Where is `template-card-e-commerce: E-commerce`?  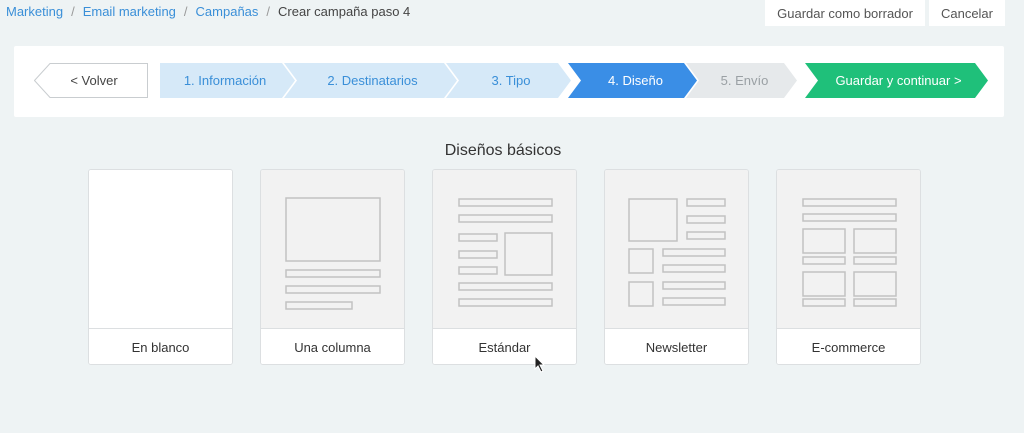
template-card-e-commerce: E-commerce is located at coordinates (848, 267).